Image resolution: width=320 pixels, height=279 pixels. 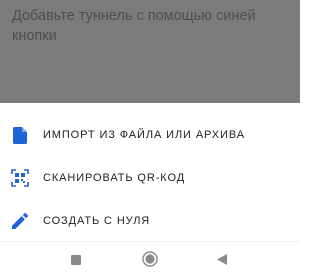 I want to click on scan-qr-code-option: СКАНИРОВАТЬ QR-КОД, so click(x=150, y=178).